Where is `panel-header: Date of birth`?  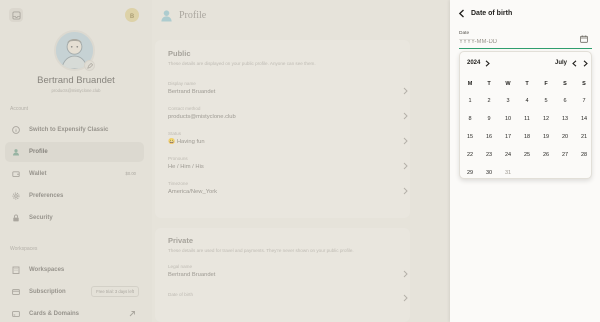 panel-header: Date of birth is located at coordinates (485, 13).